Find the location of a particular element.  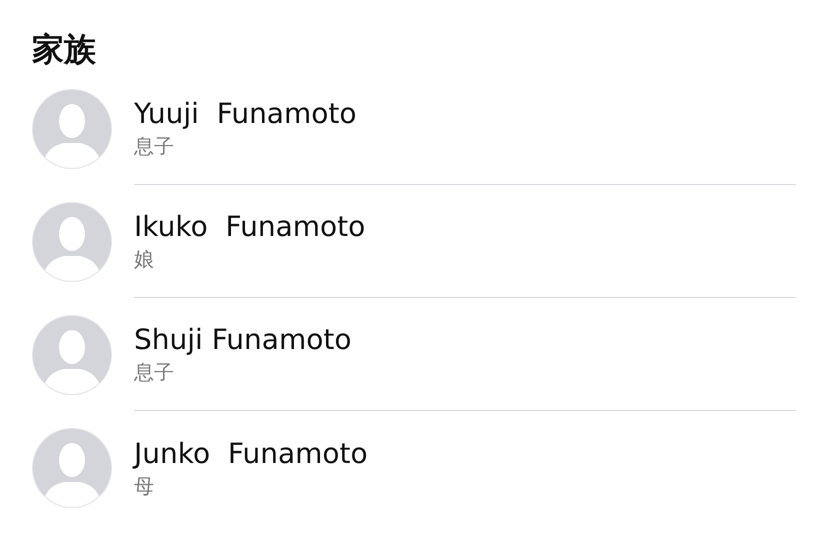

contact-name: Ikuko Funamoto is located at coordinates (250, 227).